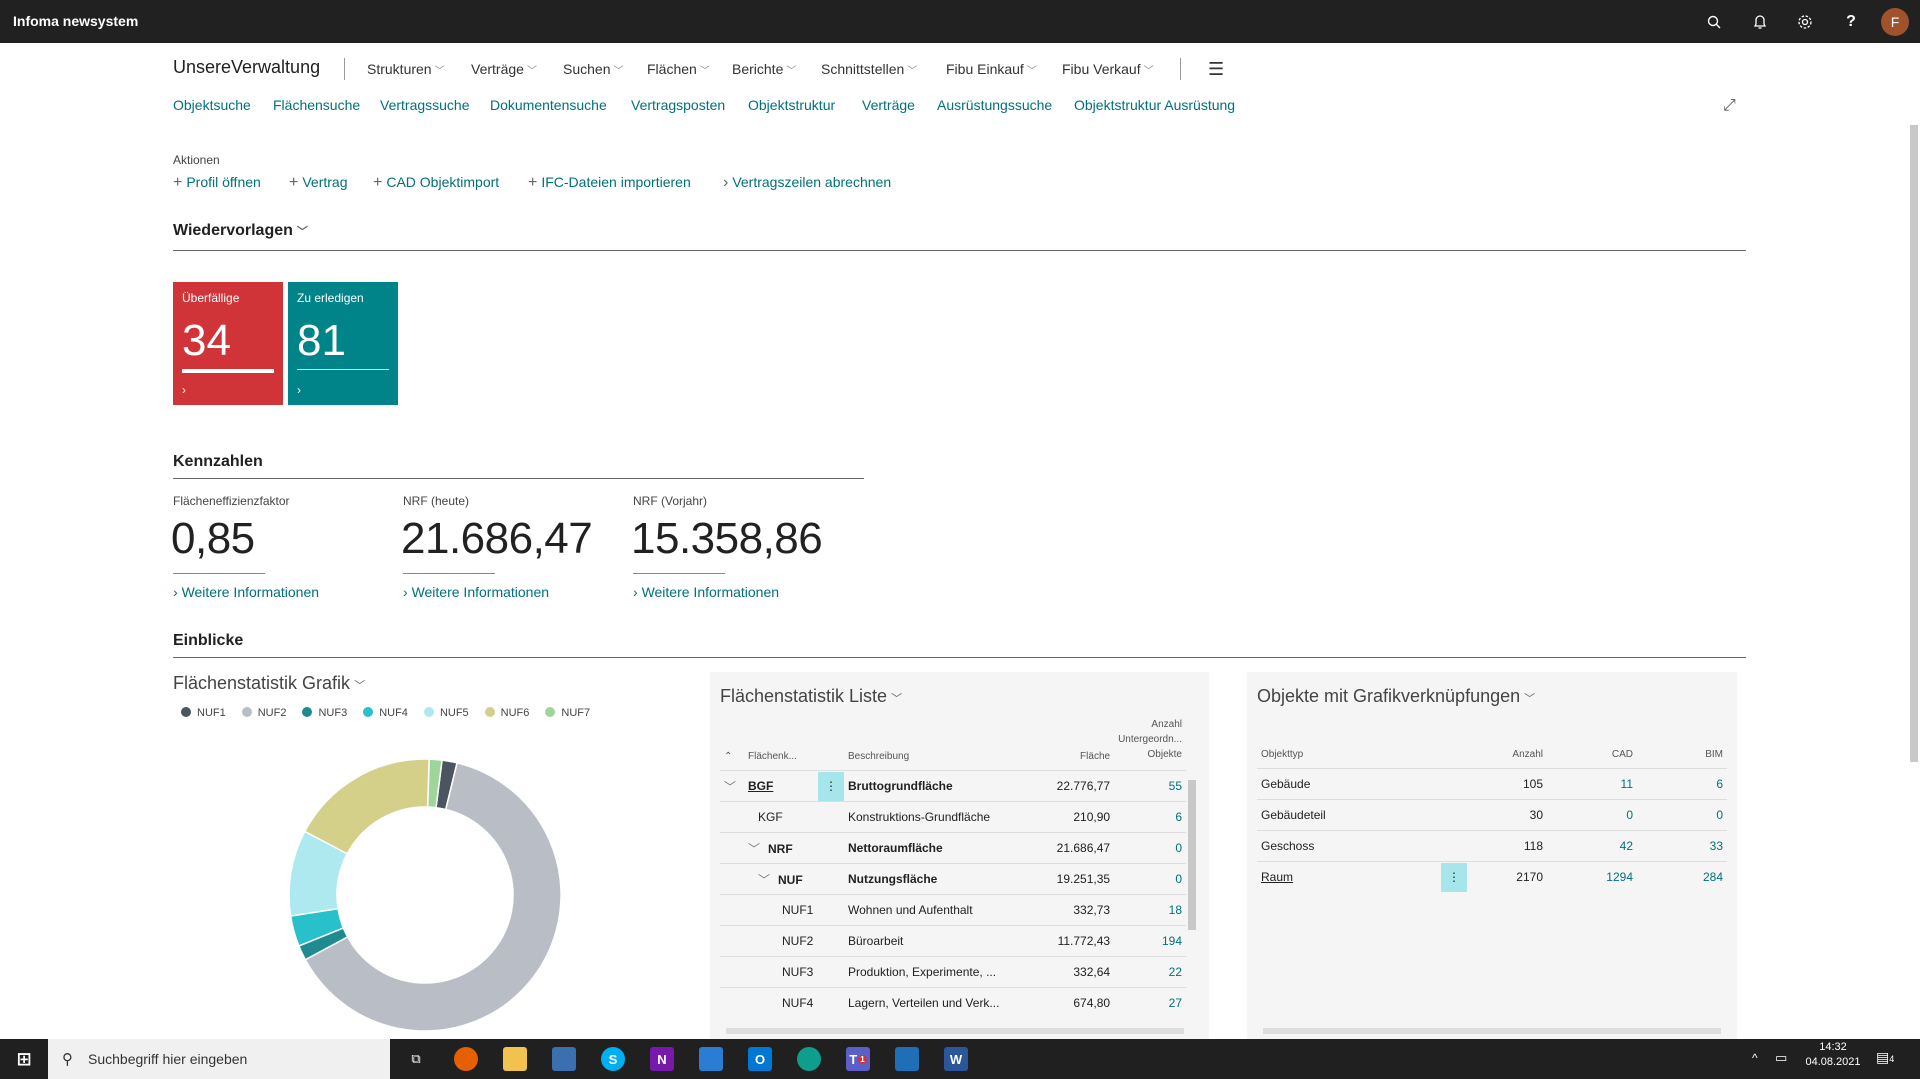  What do you see at coordinates (953, 817) in the screenshot?
I see `table-row: KGF Konstruktions-Grundfläche 210,90 6` at bounding box center [953, 817].